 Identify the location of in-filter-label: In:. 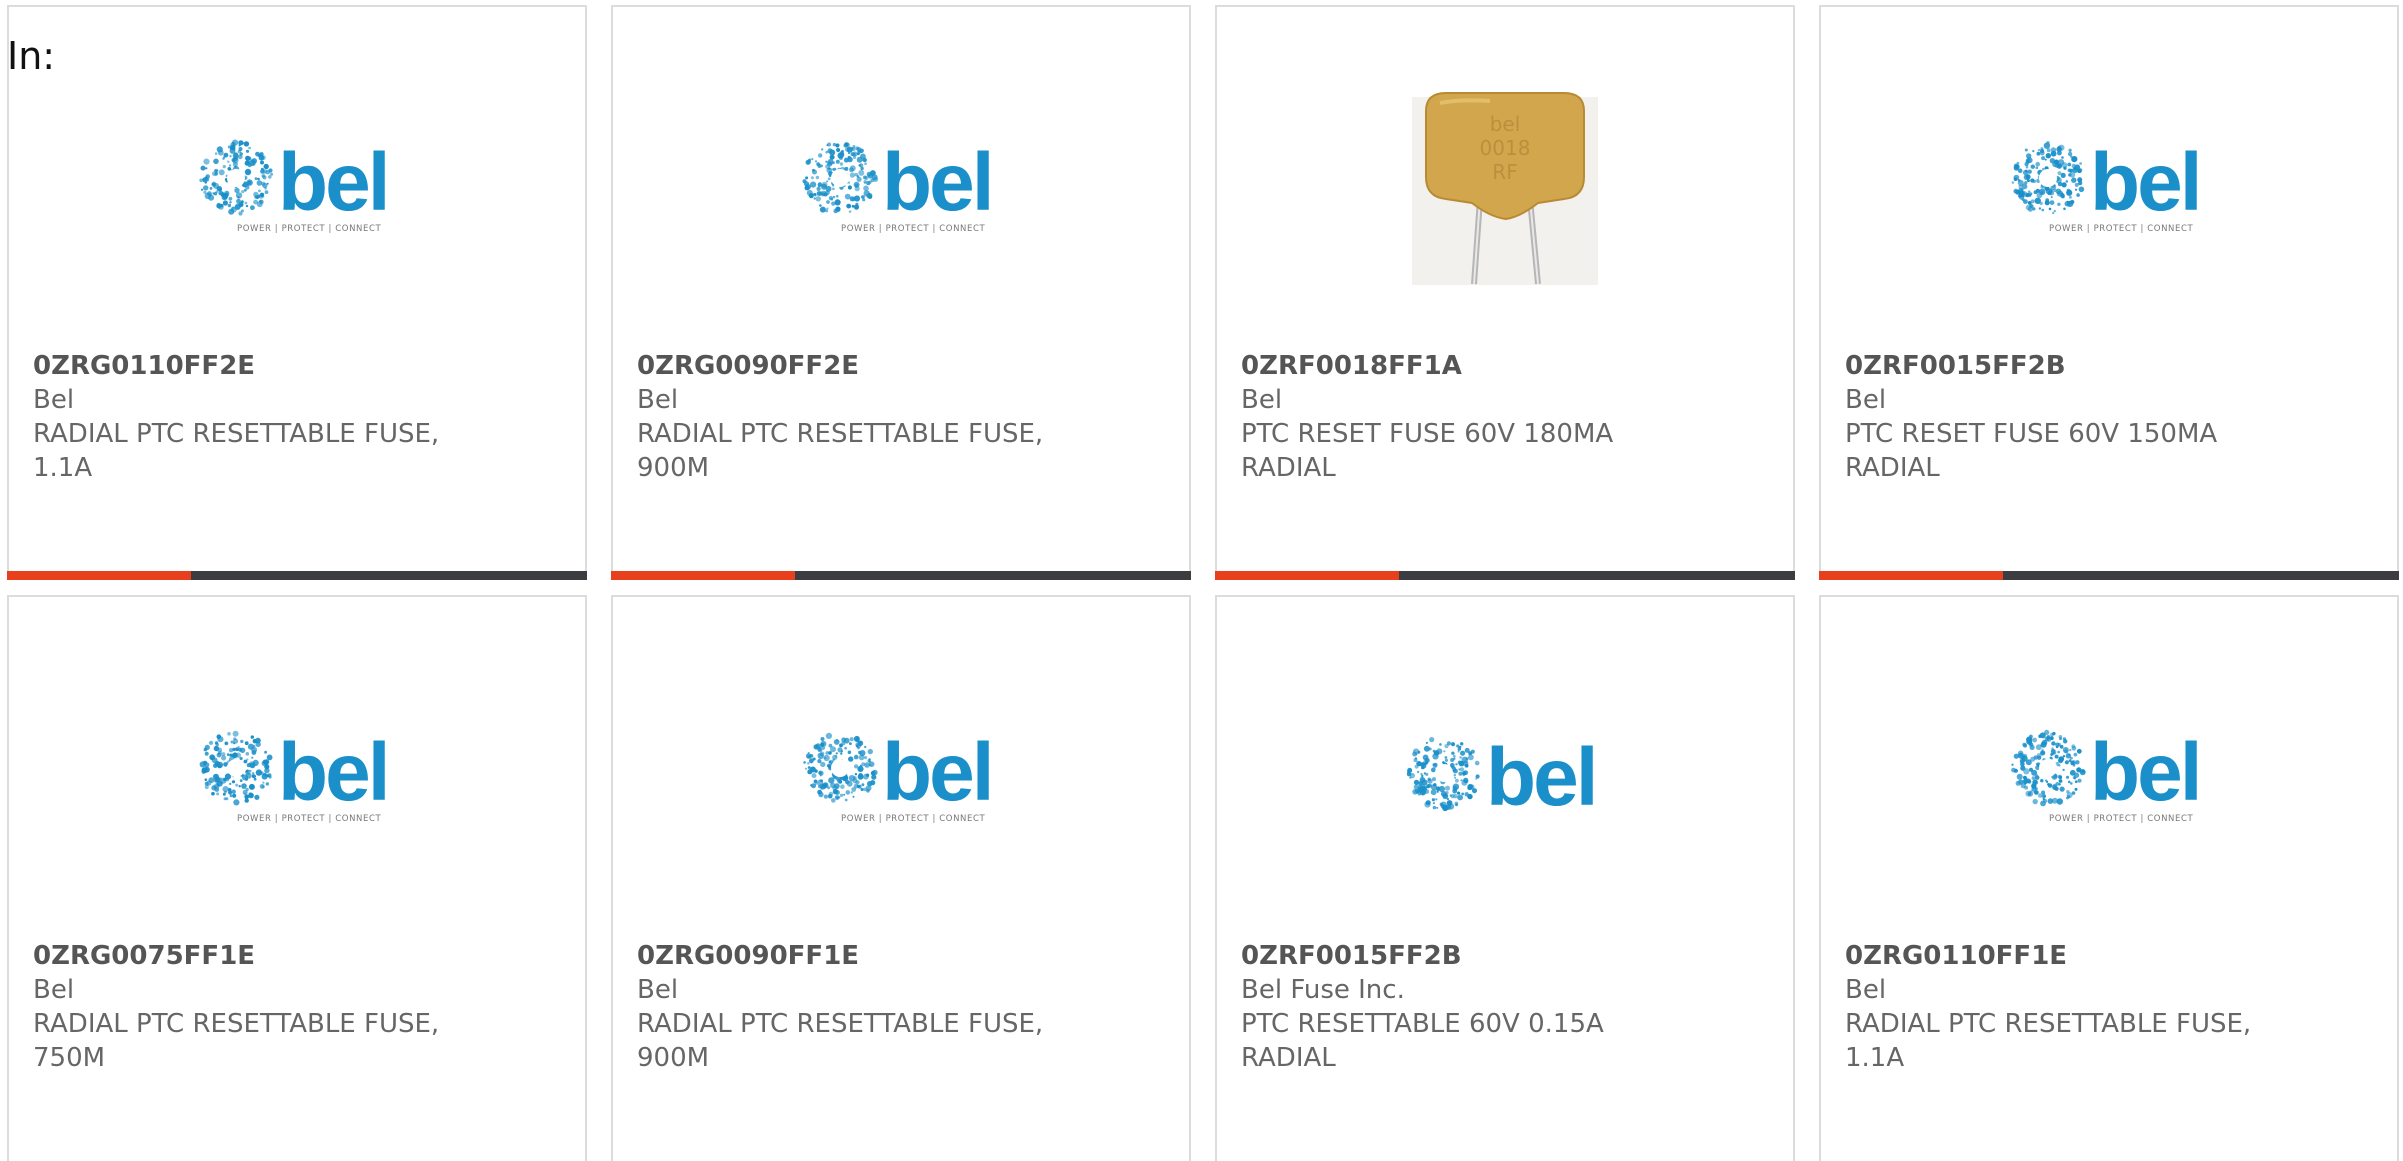
(31, 56).